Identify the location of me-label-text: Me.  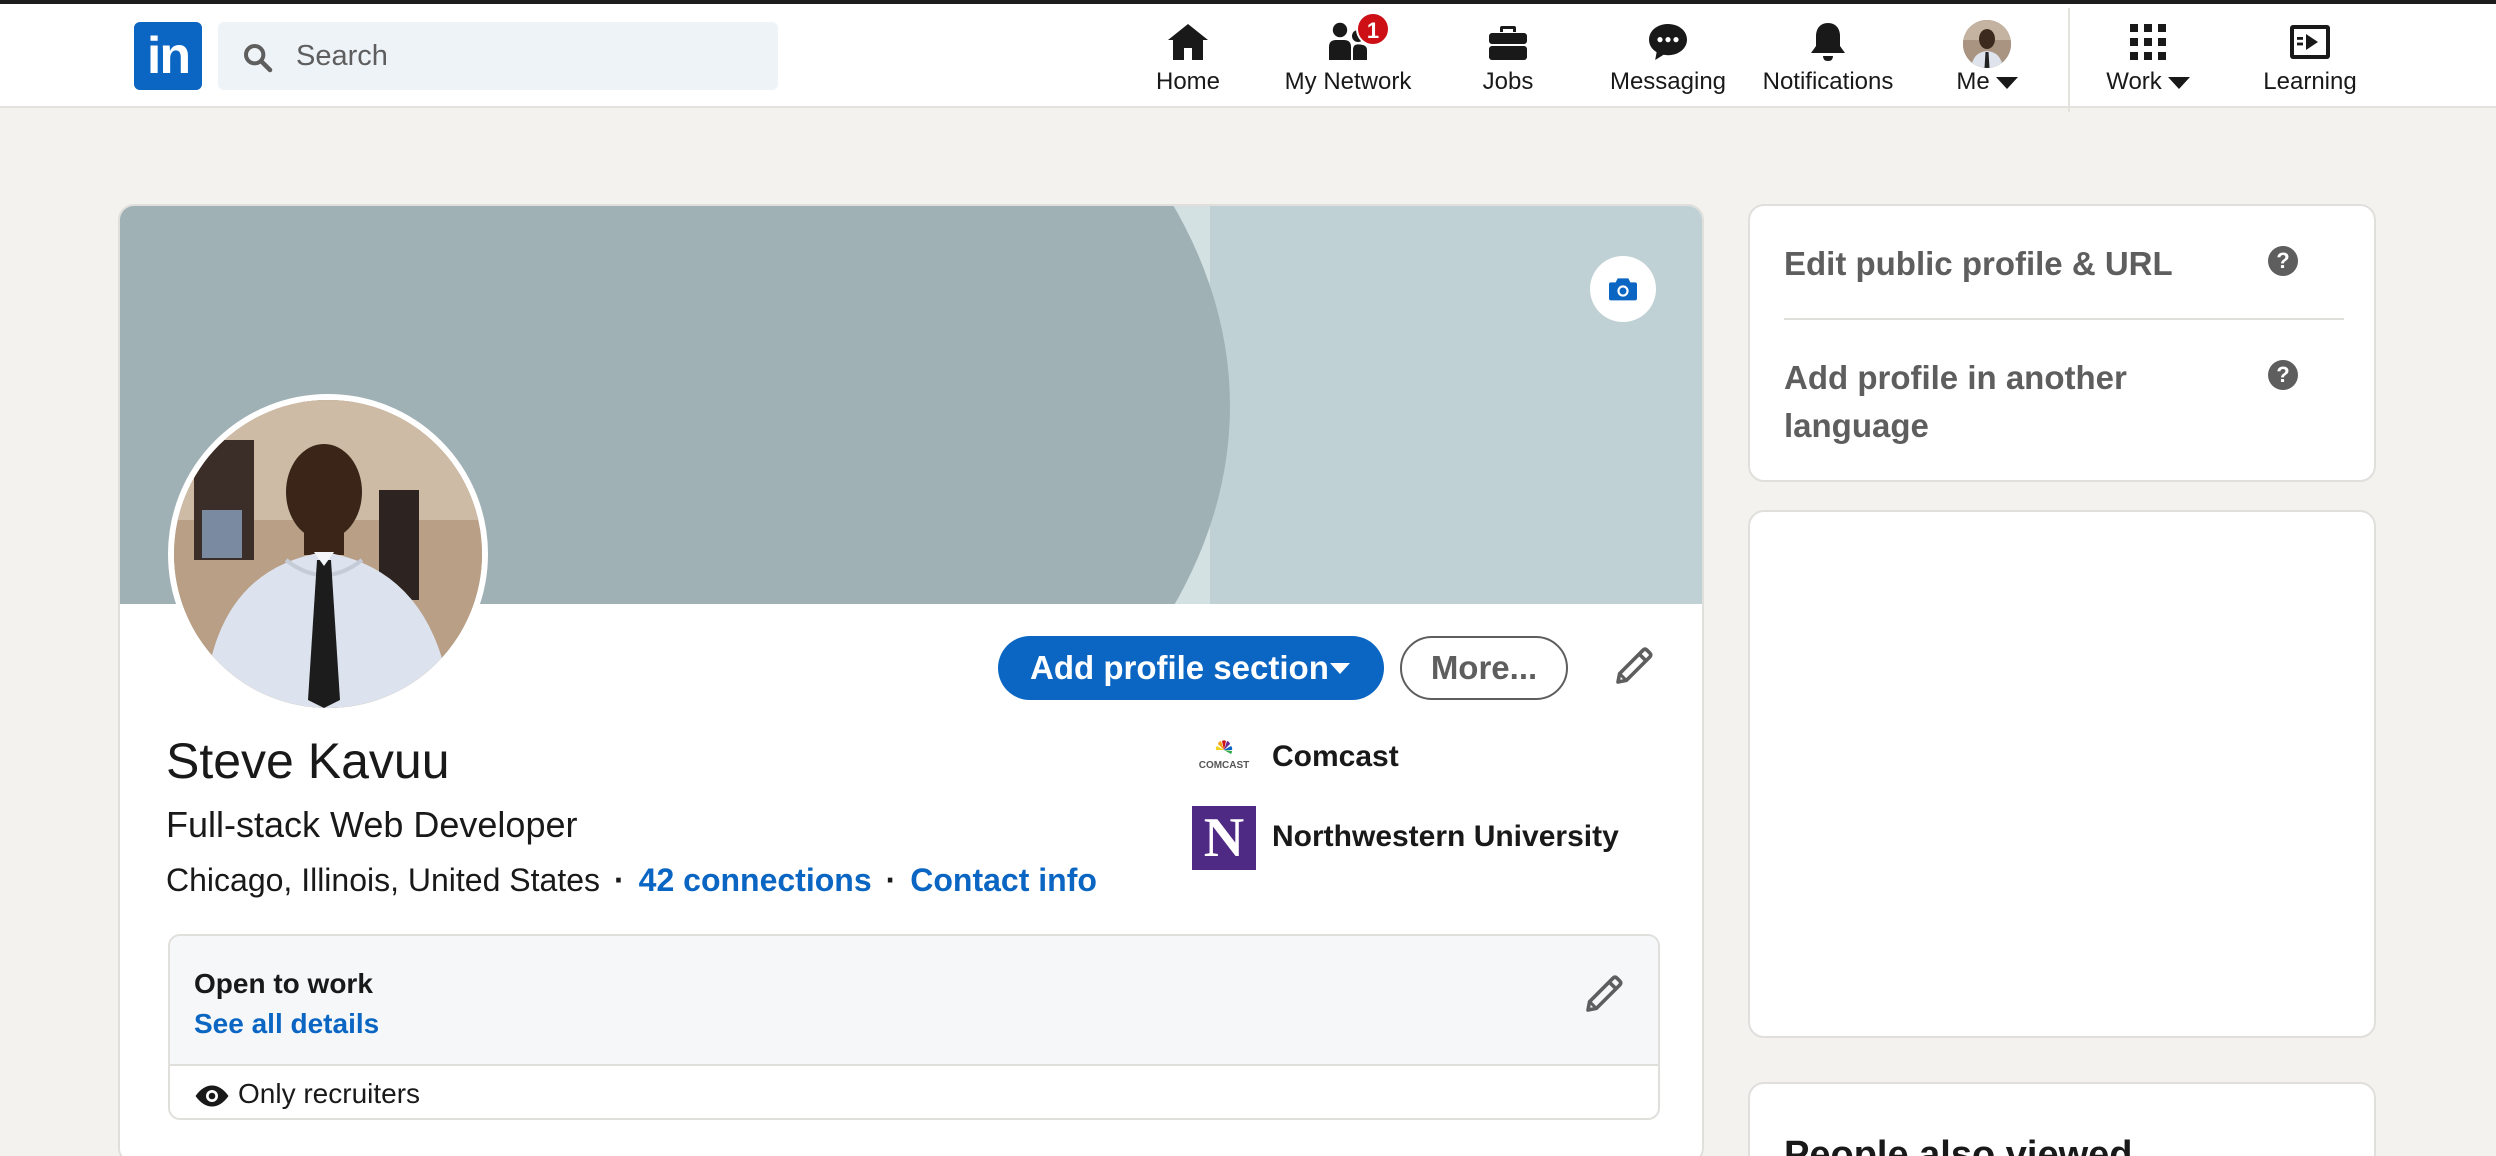
(1973, 81).